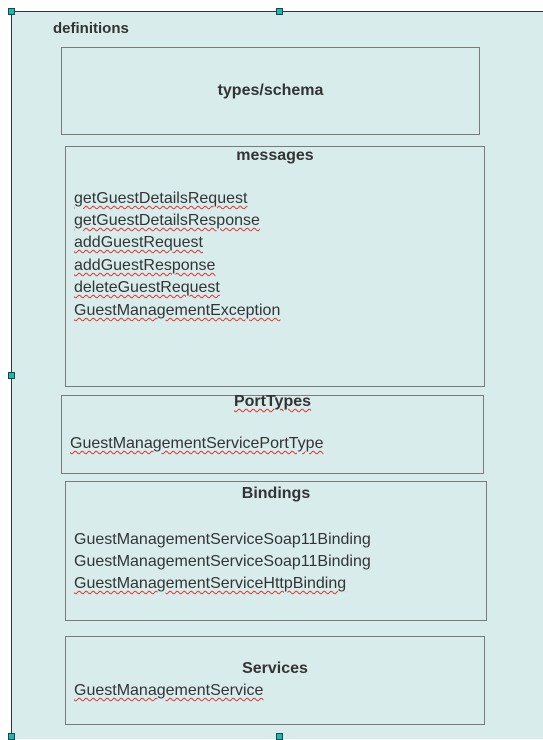 This screenshot has width=543, height=740. Describe the element at coordinates (167, 220) in the screenshot. I see `message-item: getGuestDetailsResponse` at that location.